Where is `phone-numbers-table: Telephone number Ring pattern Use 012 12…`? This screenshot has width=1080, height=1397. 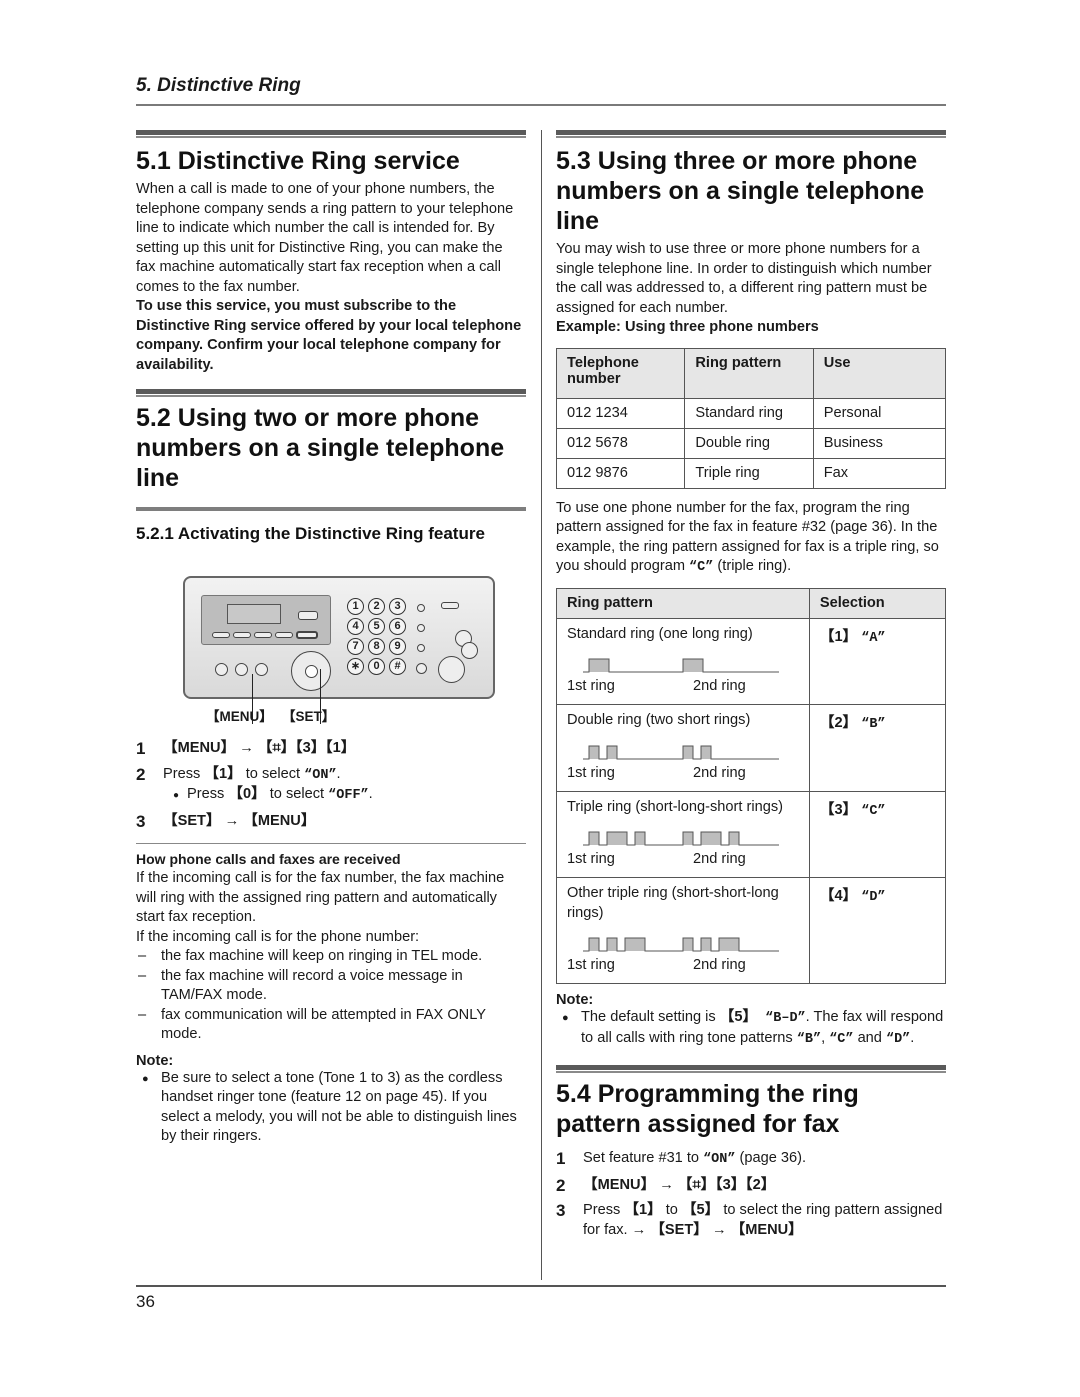
phone-numbers-table: Telephone number Ring pattern Use 012 12… is located at coordinates (751, 418).